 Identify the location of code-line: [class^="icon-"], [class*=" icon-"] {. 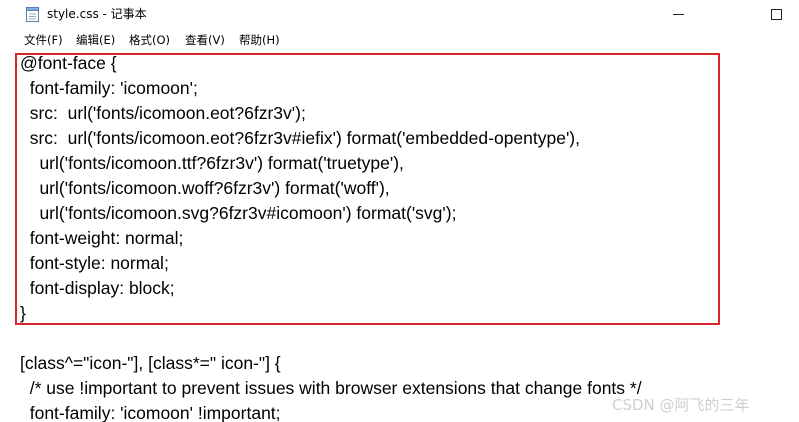
(150, 363).